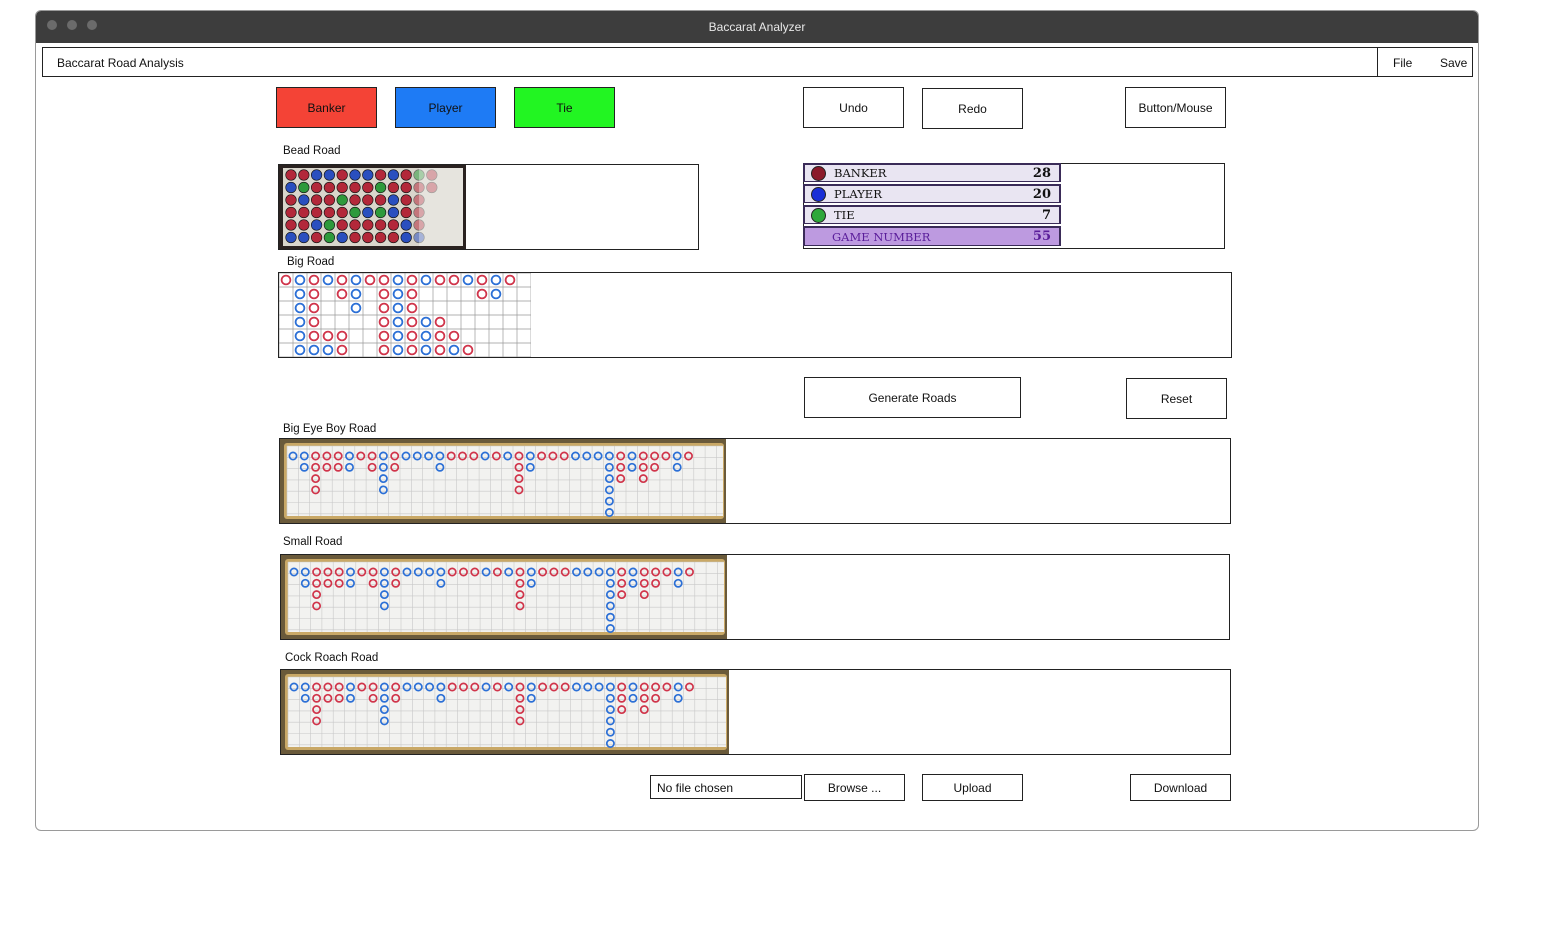 This screenshot has width=1552, height=939. What do you see at coordinates (503, 481) in the screenshot?
I see `big-eye-boy-road-grid` at bounding box center [503, 481].